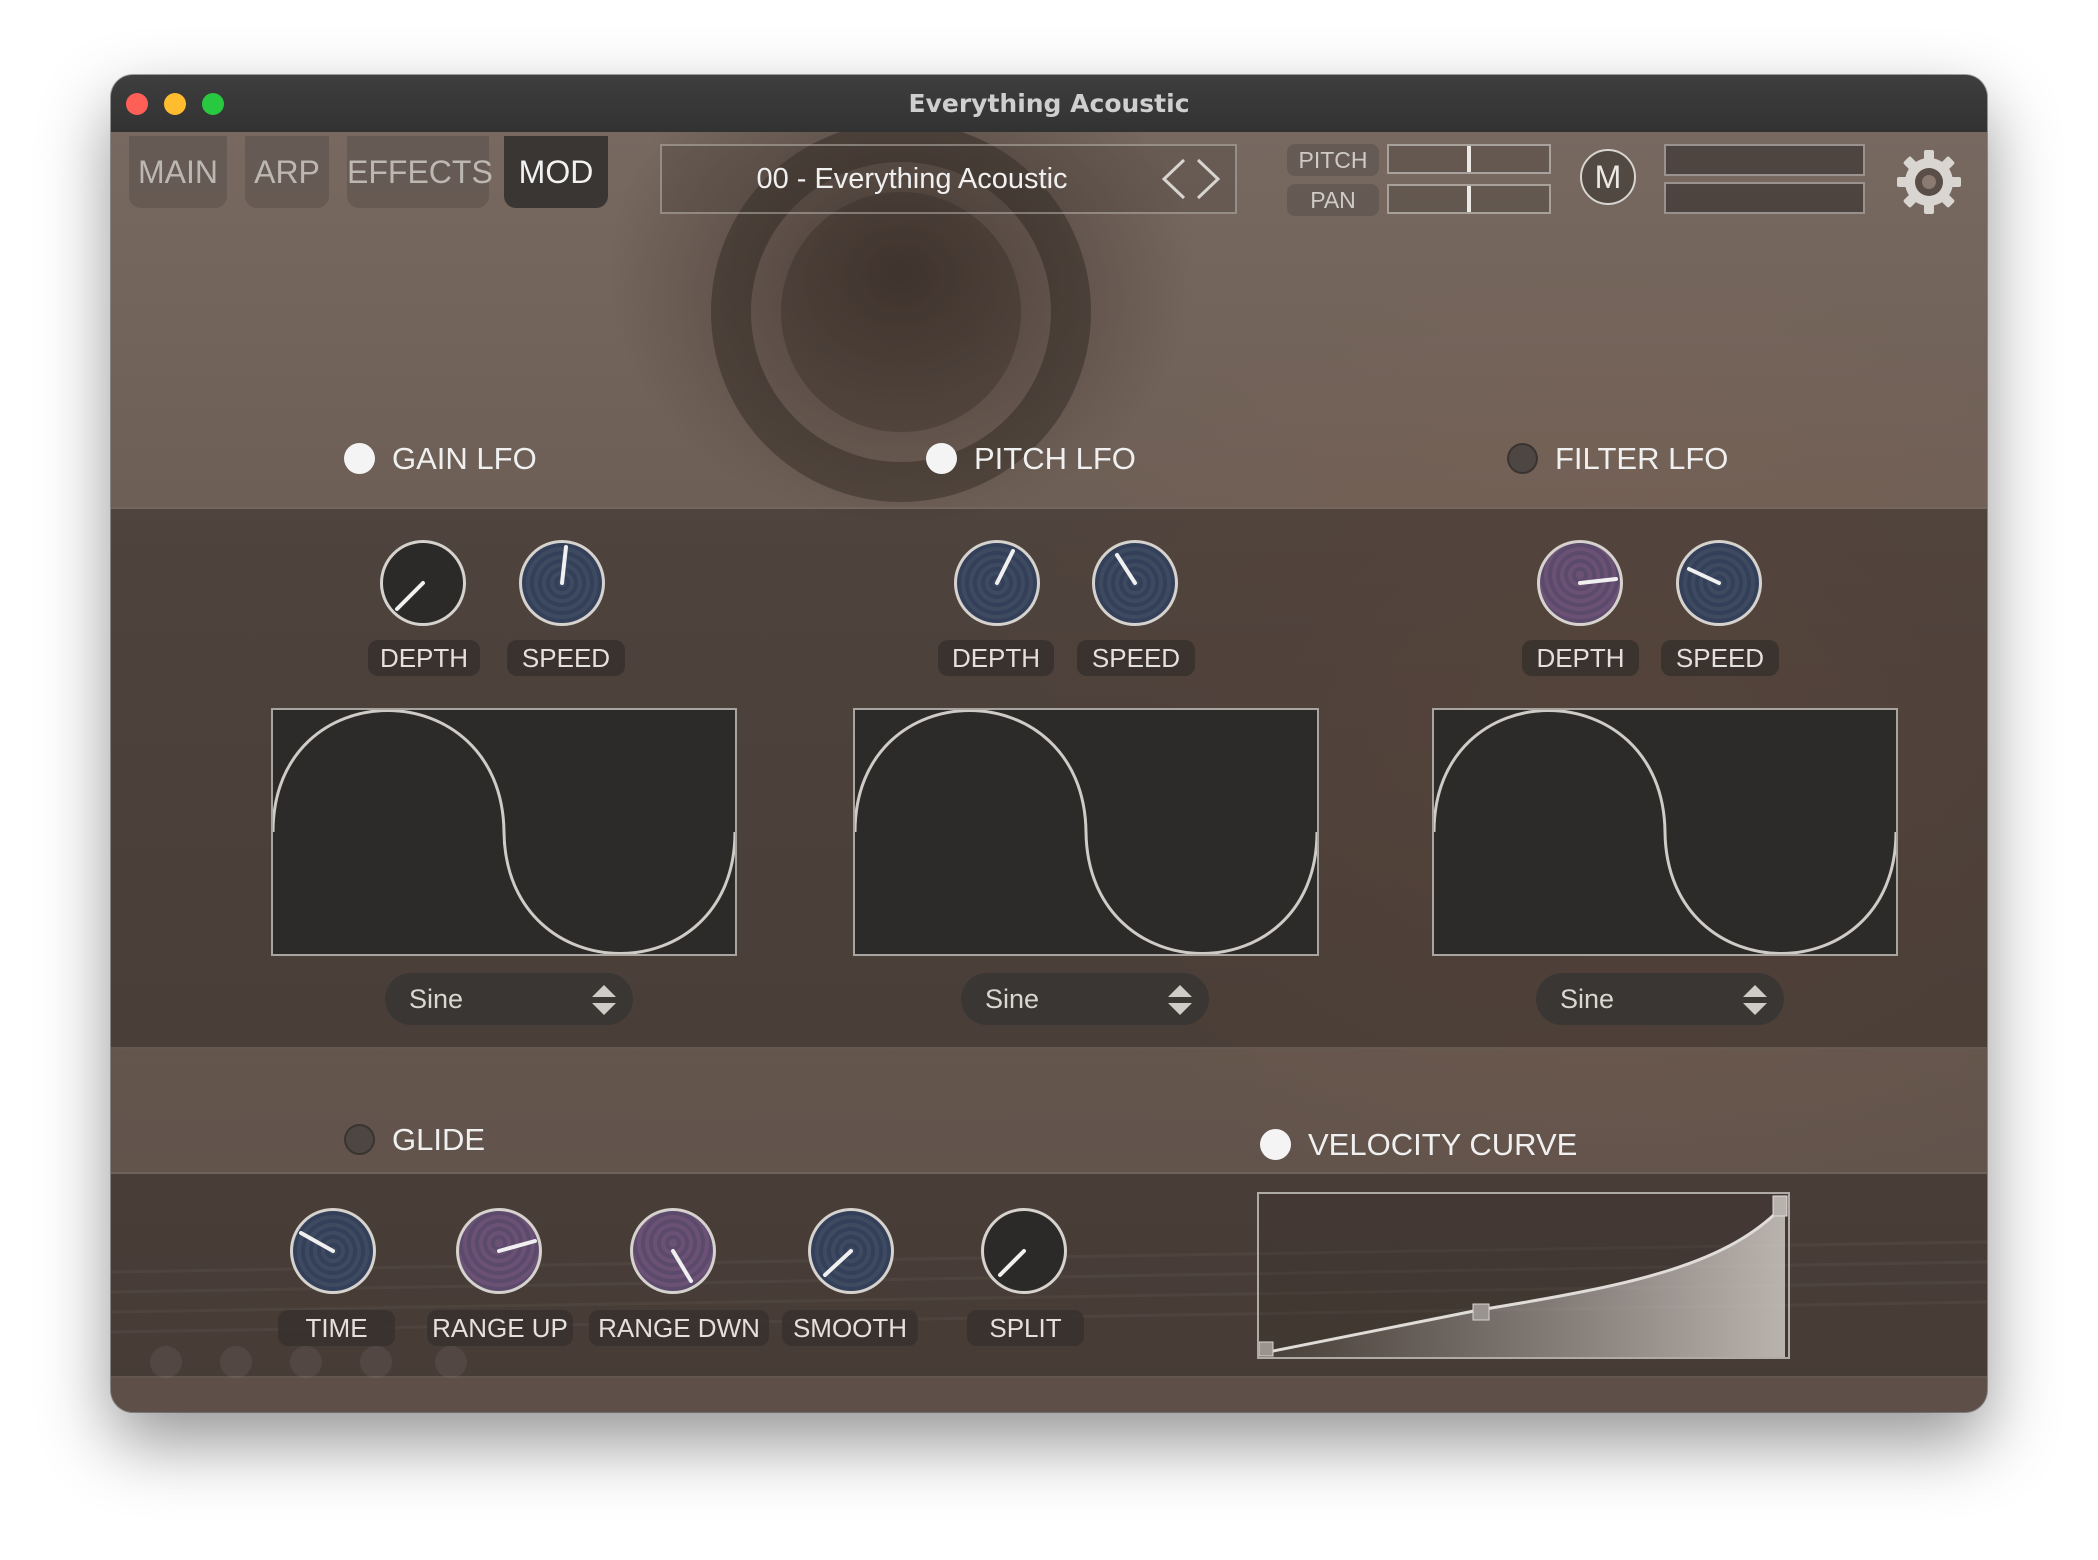  Describe the element at coordinates (997, 583) in the screenshot. I see `pitch-lfo-depth-knob` at that location.